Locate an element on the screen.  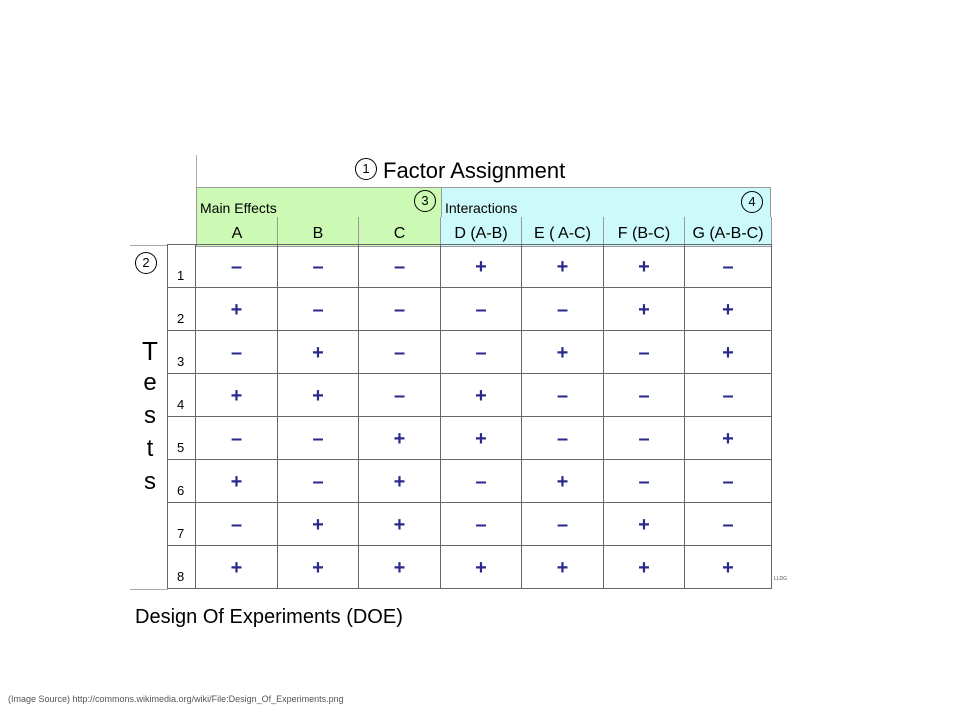
caption: Design Of Experiments (DOE) is located at coordinates (269, 617).